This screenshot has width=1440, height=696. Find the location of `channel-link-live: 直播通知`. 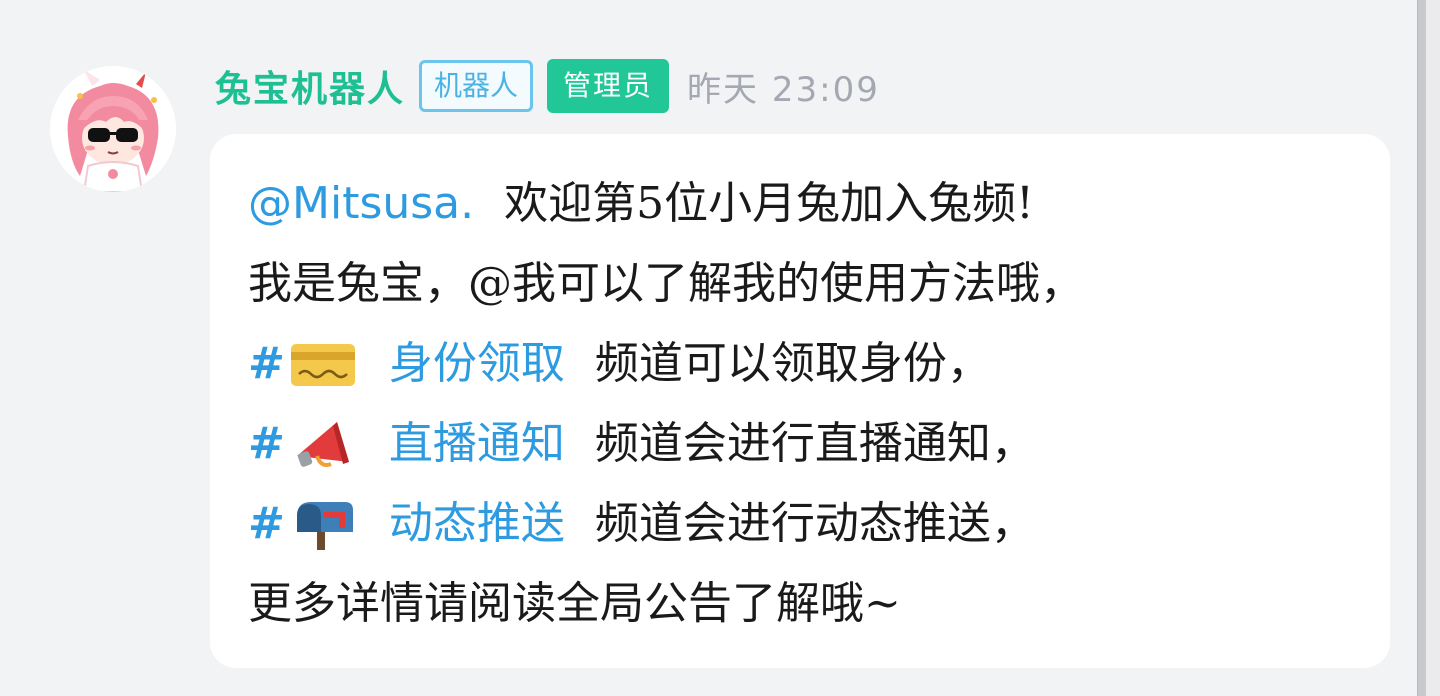

channel-link-live: 直播通知 is located at coordinates (477, 444).